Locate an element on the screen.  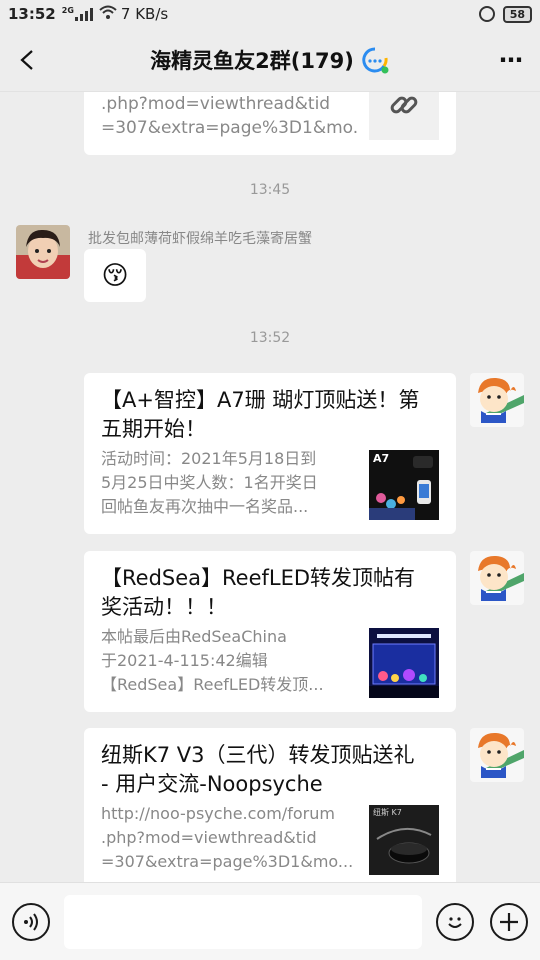
kissing-face-emoji: 😚 is located at coordinates (115, 275).